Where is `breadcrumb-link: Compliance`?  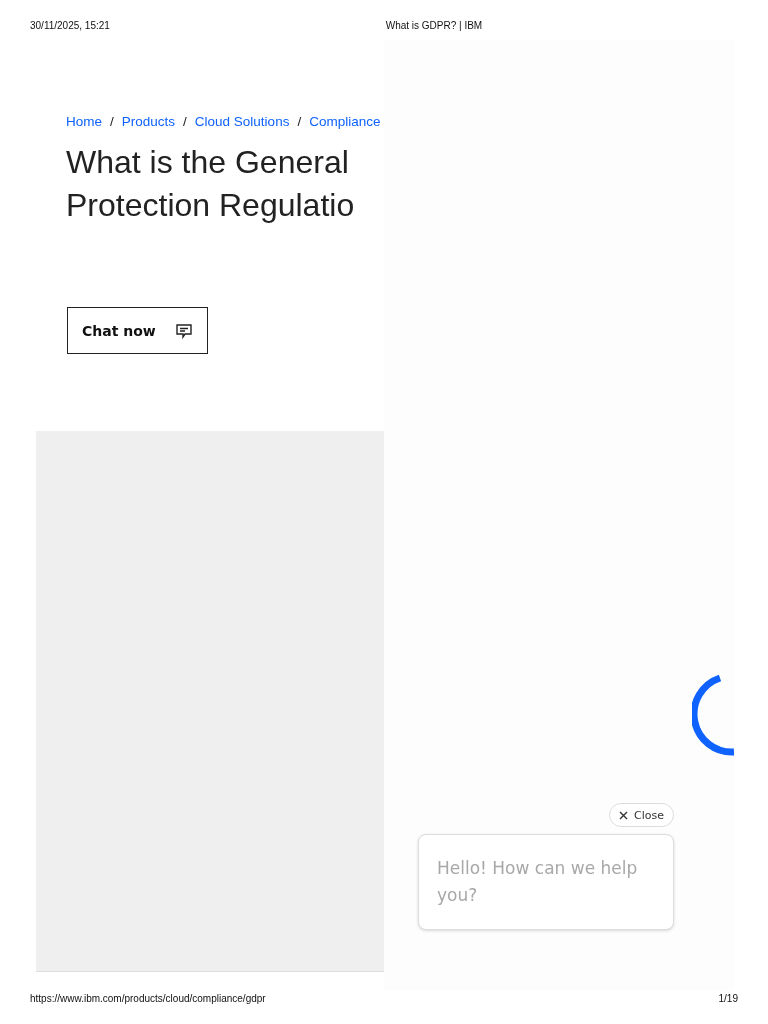 breadcrumb-link: Compliance is located at coordinates (345, 121).